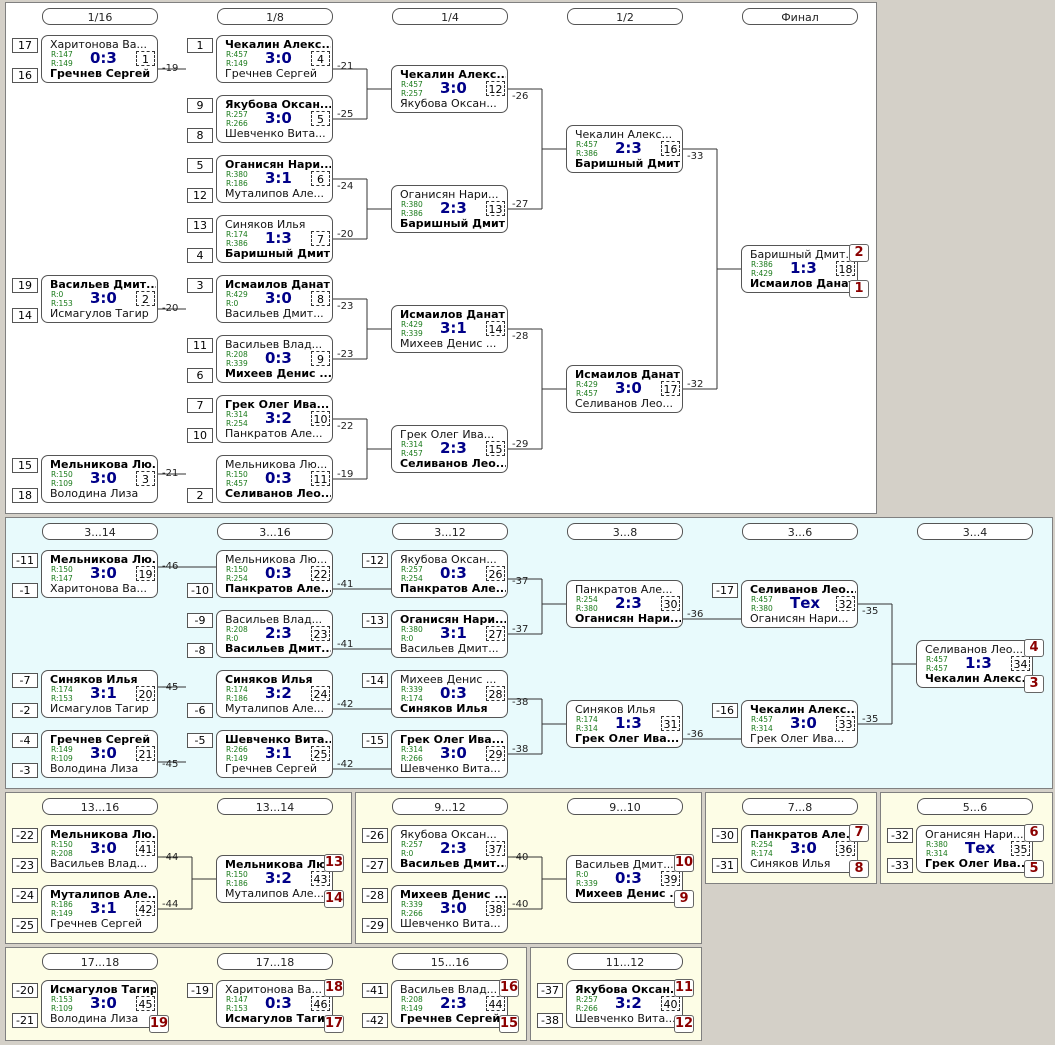 The height and width of the screenshot is (1045, 1055). I want to click on match-number: 16, so click(670, 148).